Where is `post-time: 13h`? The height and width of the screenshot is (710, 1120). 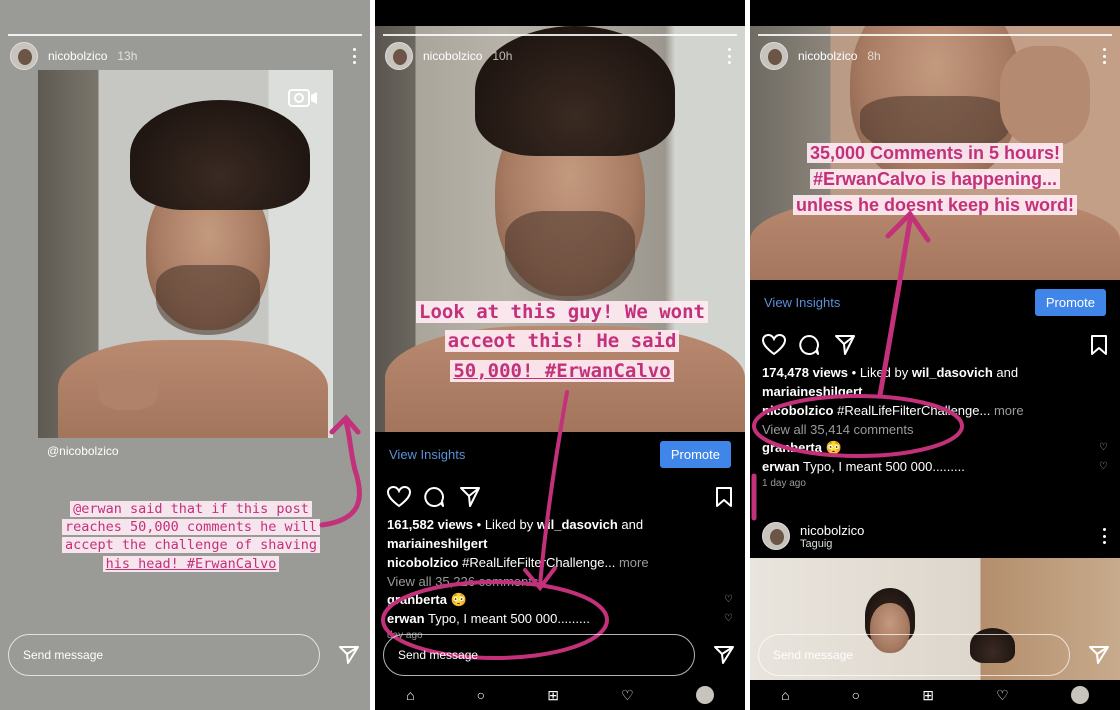
post-time: 13h is located at coordinates (127, 56).